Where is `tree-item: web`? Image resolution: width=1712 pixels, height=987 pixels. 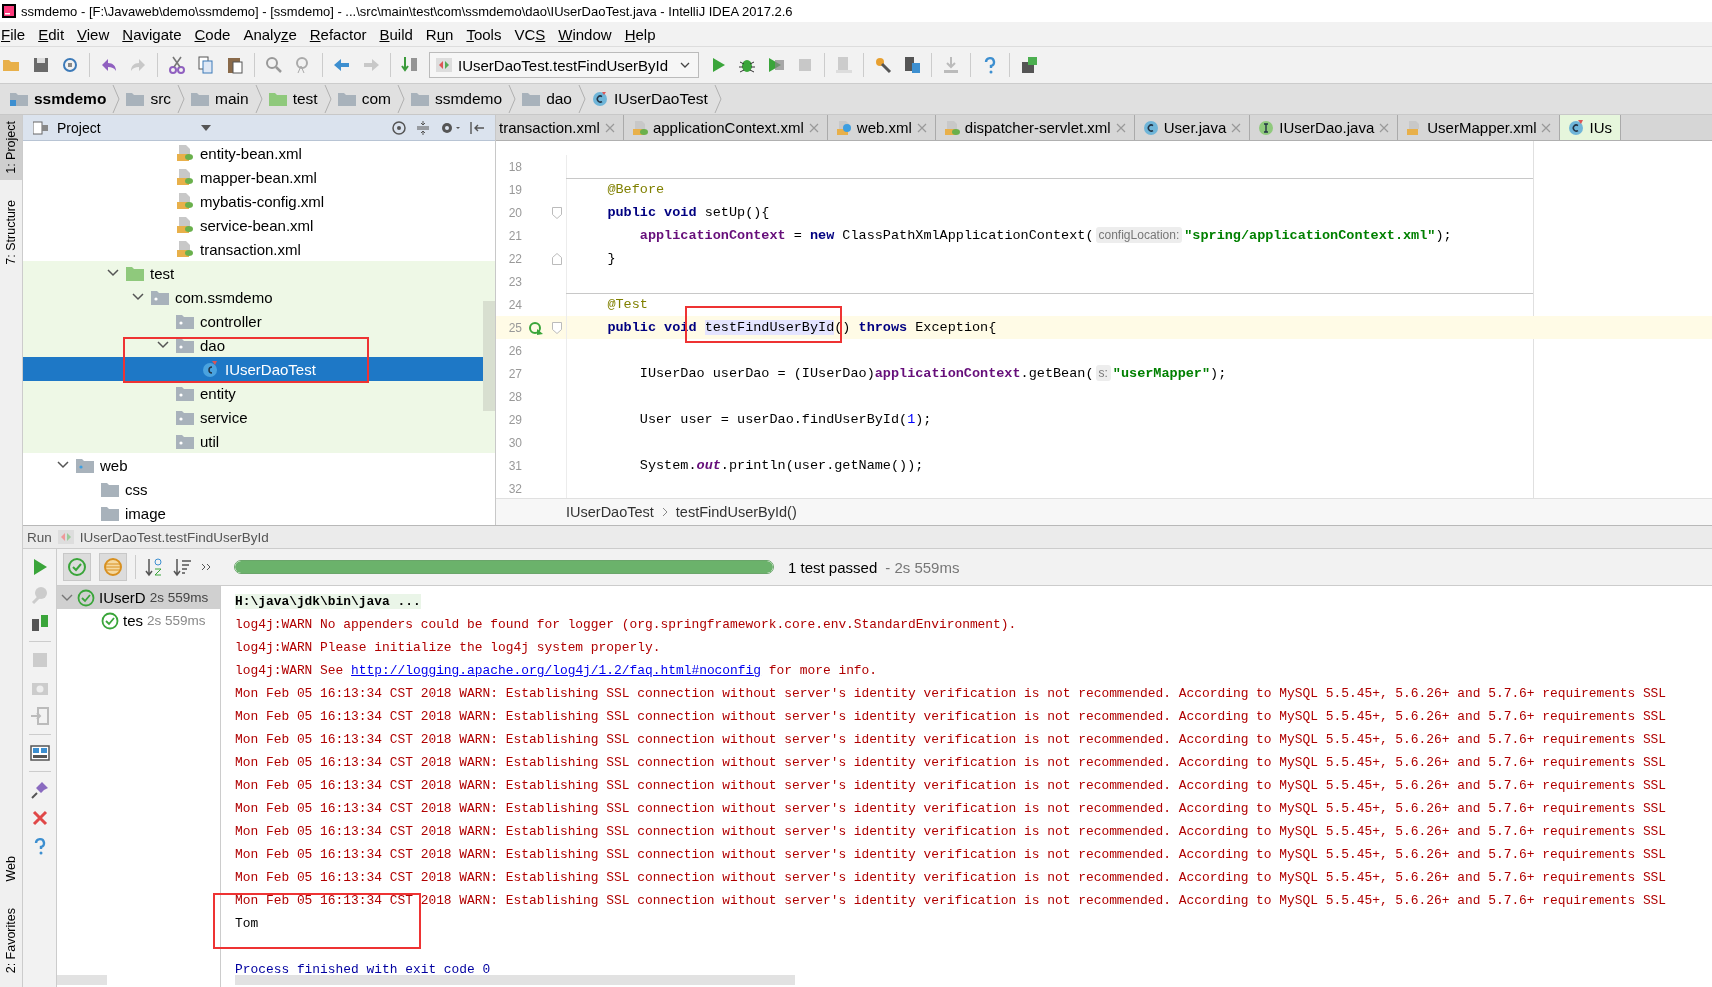 tree-item: web is located at coordinates (114, 465).